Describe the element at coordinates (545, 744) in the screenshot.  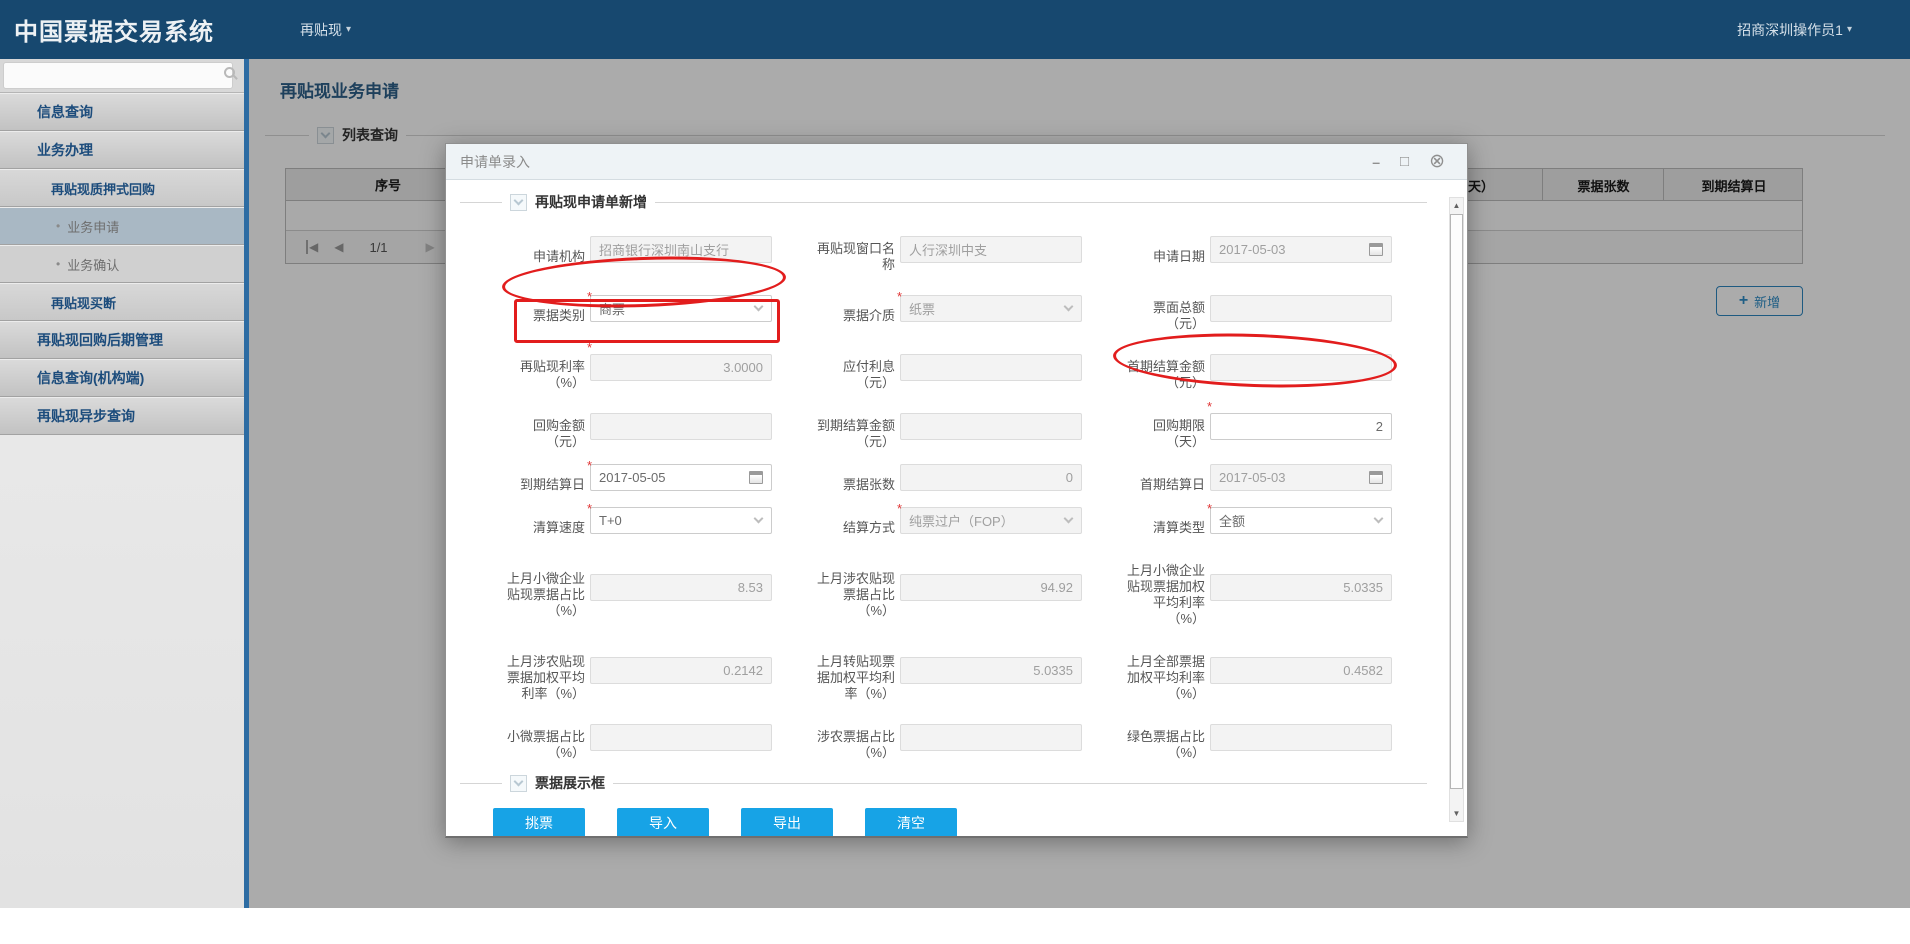
I see `field-label: 小微票据占比 （%）` at that location.